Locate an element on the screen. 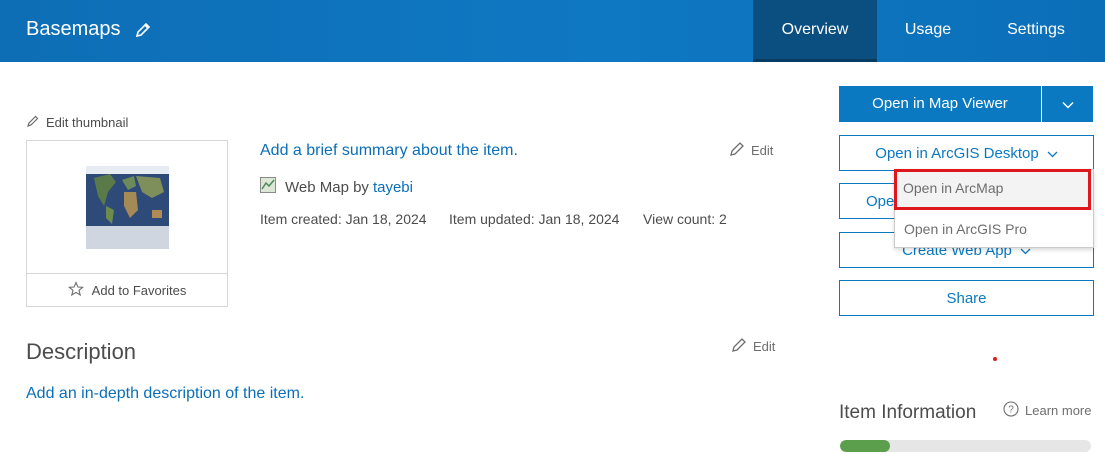 This screenshot has height=455, width=1105. description-heading: Description is located at coordinates (81, 351).